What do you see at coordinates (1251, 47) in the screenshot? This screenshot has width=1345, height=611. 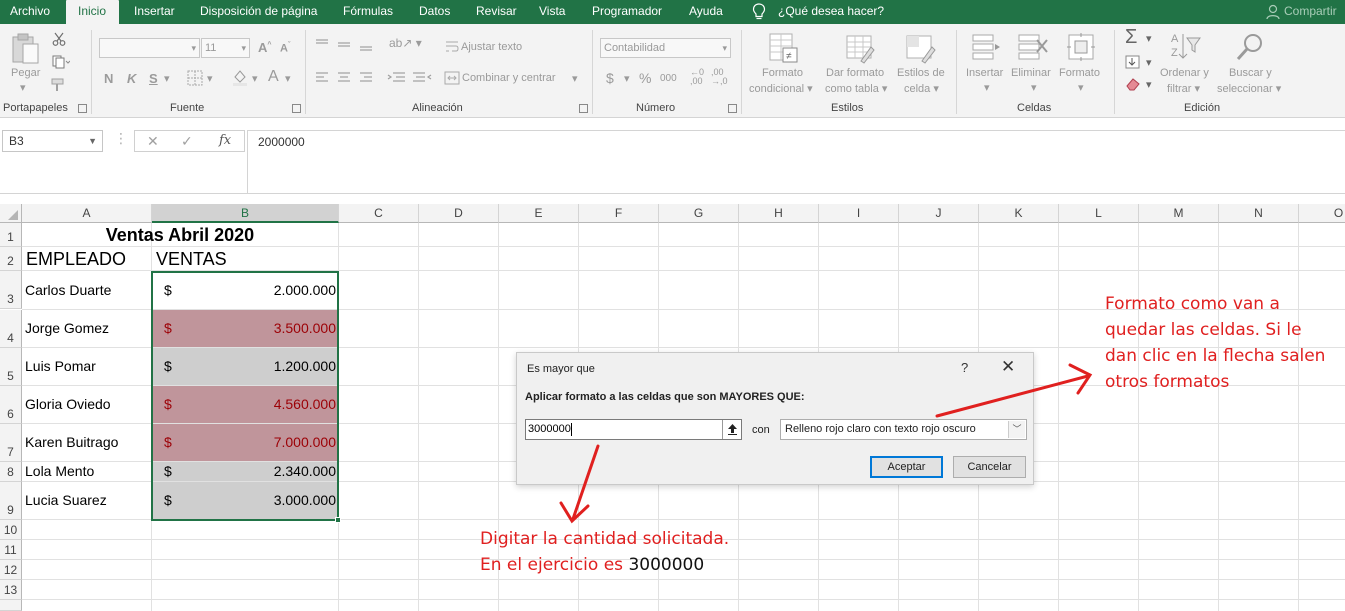 I see `find-select-icon` at bounding box center [1251, 47].